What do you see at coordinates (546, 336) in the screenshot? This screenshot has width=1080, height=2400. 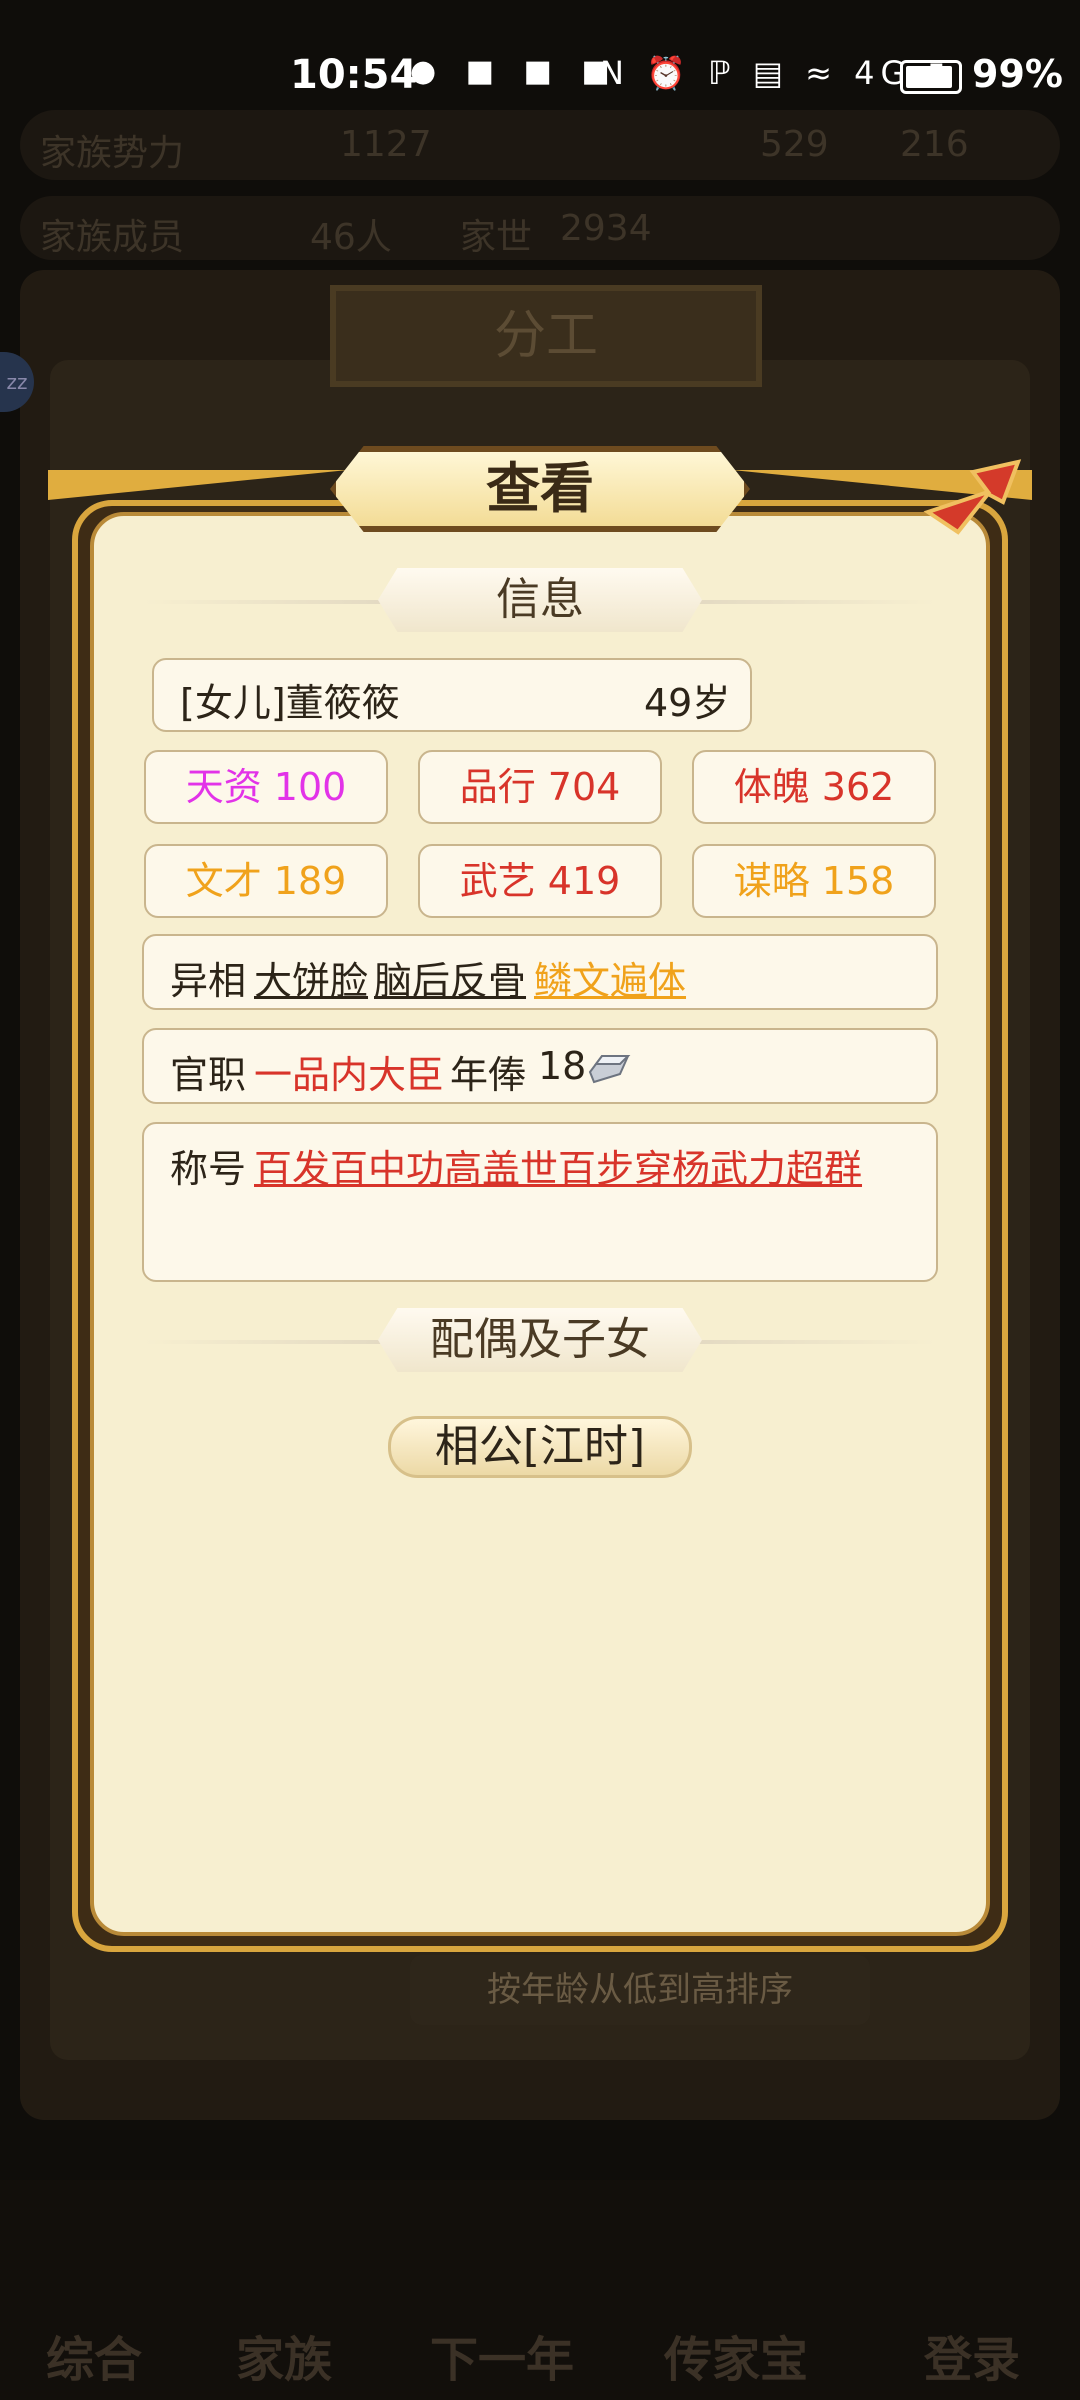 I see `bg-panel-title: 分工` at bounding box center [546, 336].